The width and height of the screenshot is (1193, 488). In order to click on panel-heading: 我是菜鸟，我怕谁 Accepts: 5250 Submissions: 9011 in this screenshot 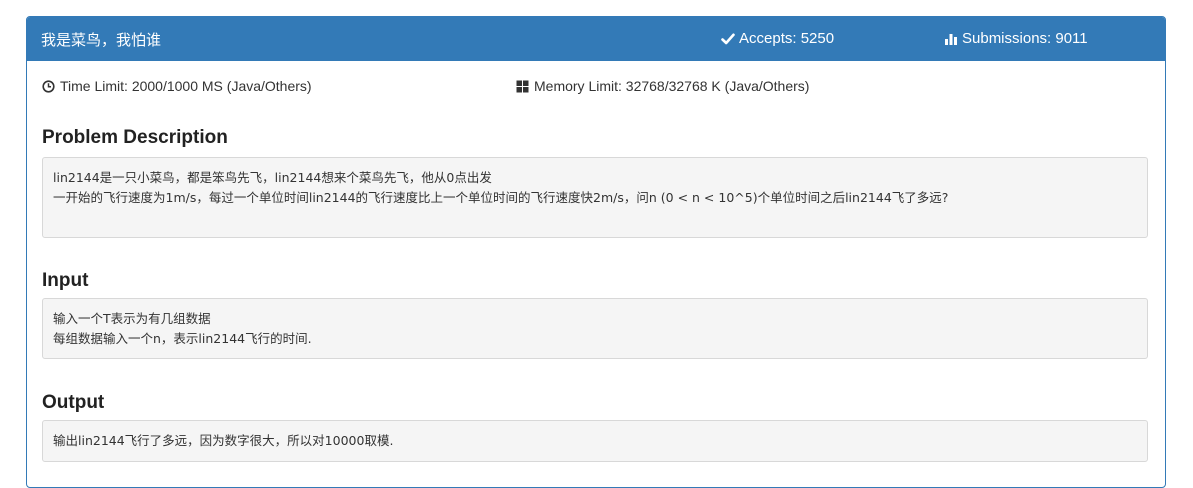, I will do `click(596, 39)`.